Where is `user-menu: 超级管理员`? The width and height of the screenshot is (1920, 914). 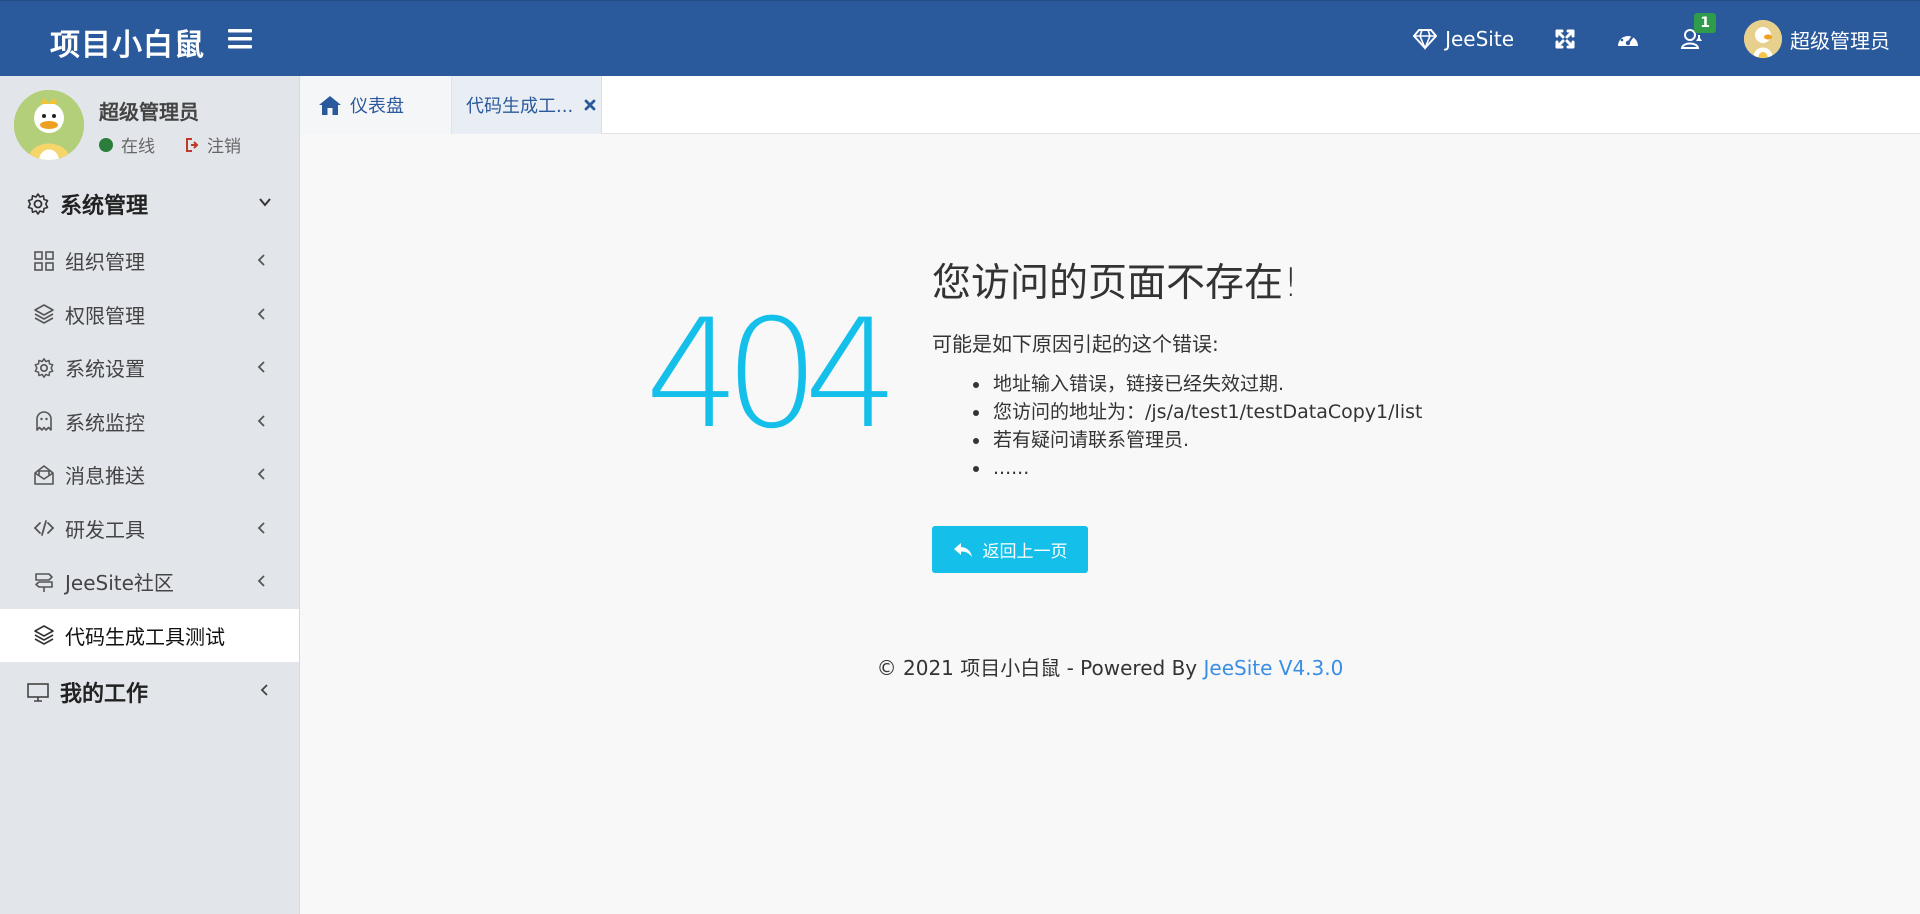 user-menu: 超级管理员 is located at coordinates (1817, 39).